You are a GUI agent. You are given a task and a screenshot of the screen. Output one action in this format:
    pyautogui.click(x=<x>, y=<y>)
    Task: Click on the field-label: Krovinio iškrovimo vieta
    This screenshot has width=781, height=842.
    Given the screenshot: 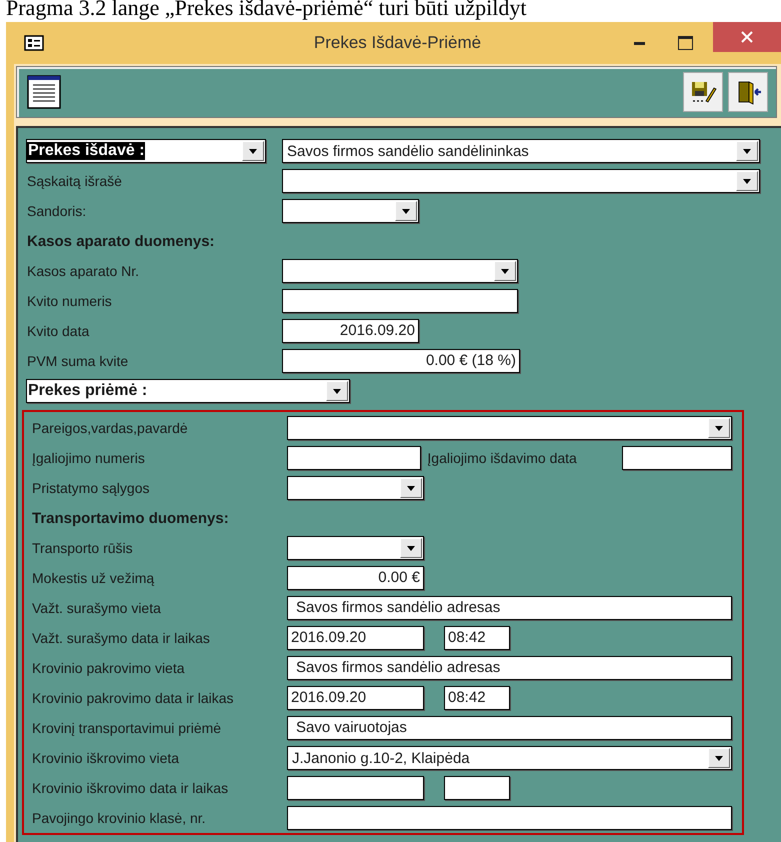 What is the action you would take?
    pyautogui.click(x=105, y=758)
    